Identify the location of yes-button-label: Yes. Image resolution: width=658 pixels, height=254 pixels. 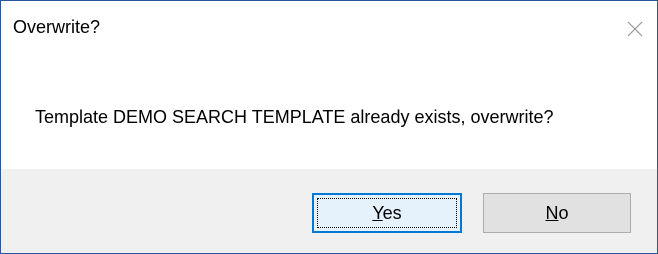
(386, 213).